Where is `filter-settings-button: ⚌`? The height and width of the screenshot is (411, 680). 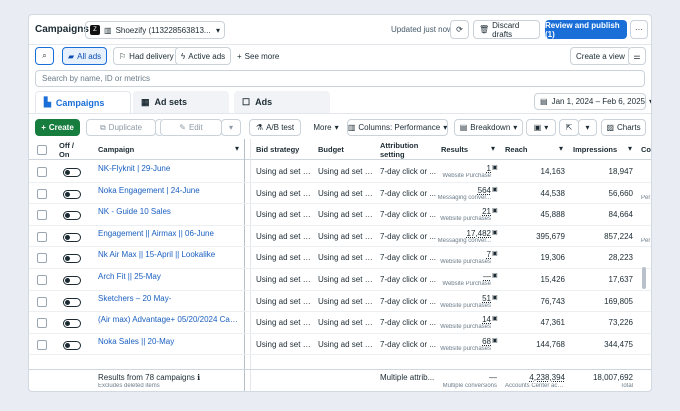
filter-settings-button: ⚌ is located at coordinates (637, 56).